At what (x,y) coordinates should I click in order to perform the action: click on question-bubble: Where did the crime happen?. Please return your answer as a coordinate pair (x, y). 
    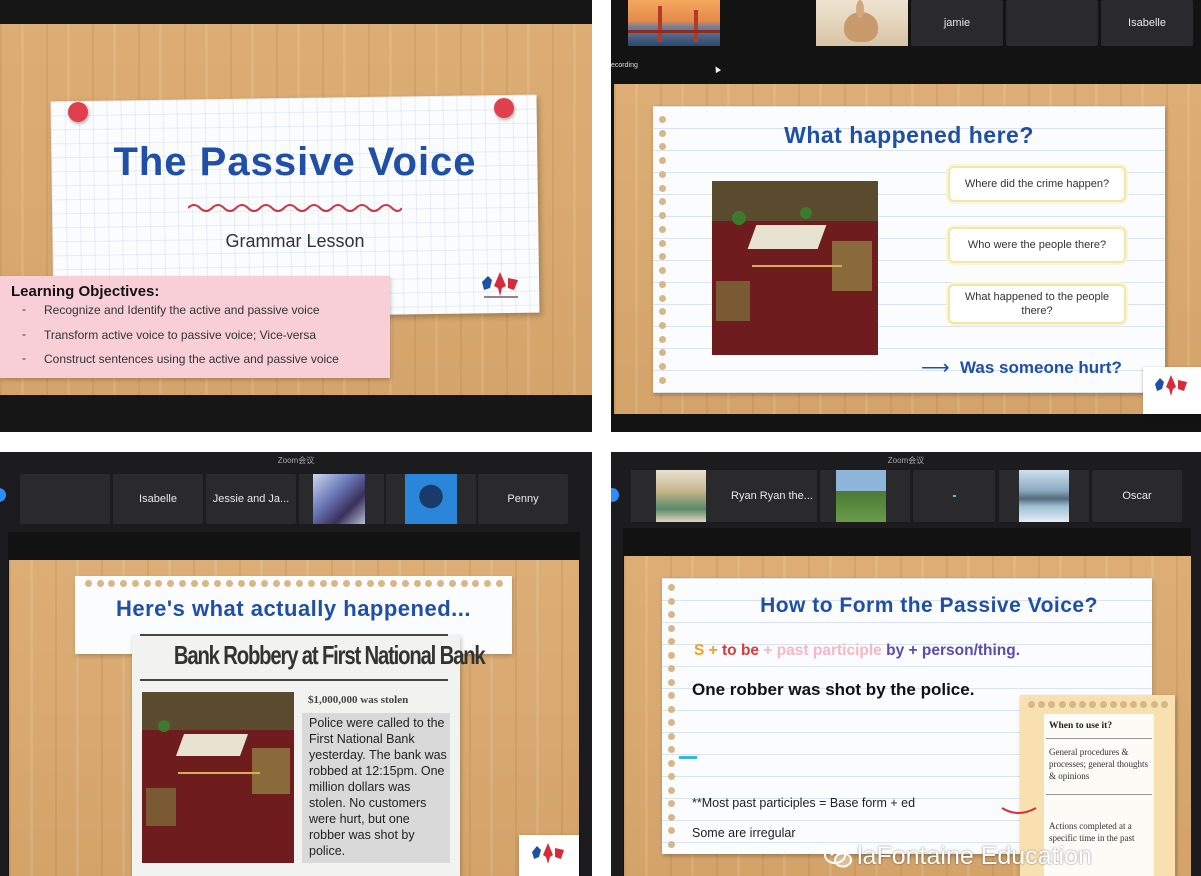
    Looking at the image, I should click on (1037, 184).